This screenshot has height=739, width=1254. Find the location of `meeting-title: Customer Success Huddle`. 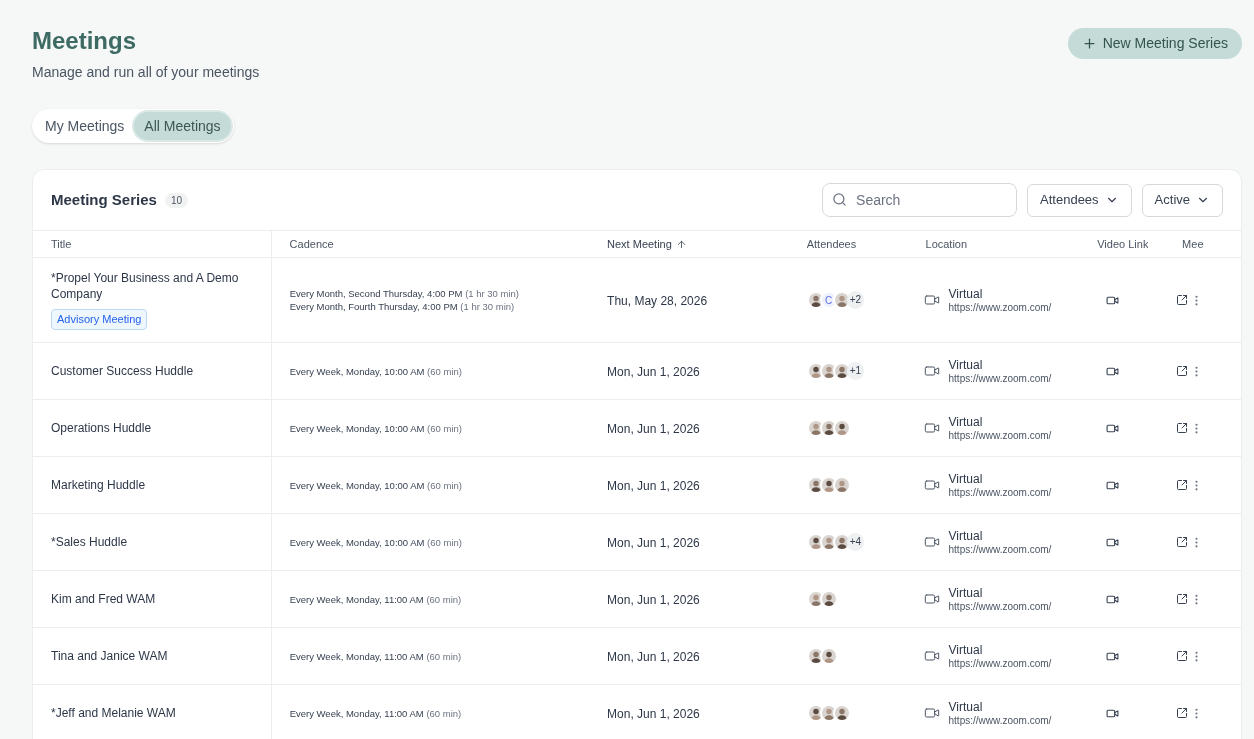

meeting-title: Customer Success Huddle is located at coordinates (151, 371).